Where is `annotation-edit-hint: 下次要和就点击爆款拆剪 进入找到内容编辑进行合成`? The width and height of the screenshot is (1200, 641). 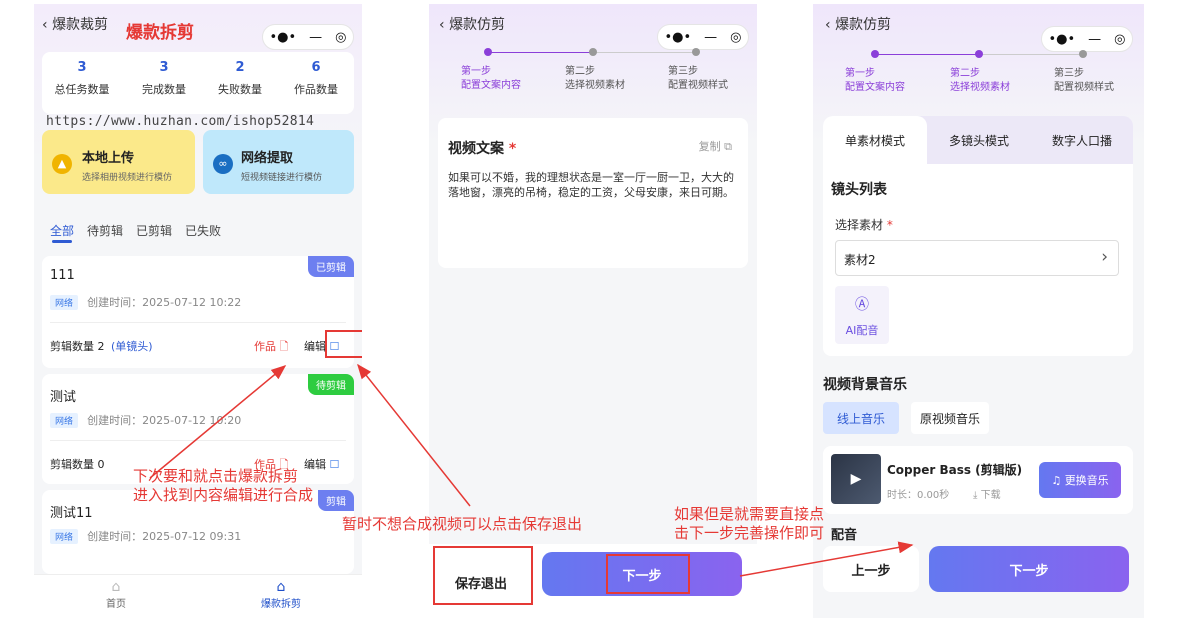
annotation-edit-hint: 下次要和就点击爆款拆剪 进入找到内容编辑进行合成 is located at coordinates (223, 485).